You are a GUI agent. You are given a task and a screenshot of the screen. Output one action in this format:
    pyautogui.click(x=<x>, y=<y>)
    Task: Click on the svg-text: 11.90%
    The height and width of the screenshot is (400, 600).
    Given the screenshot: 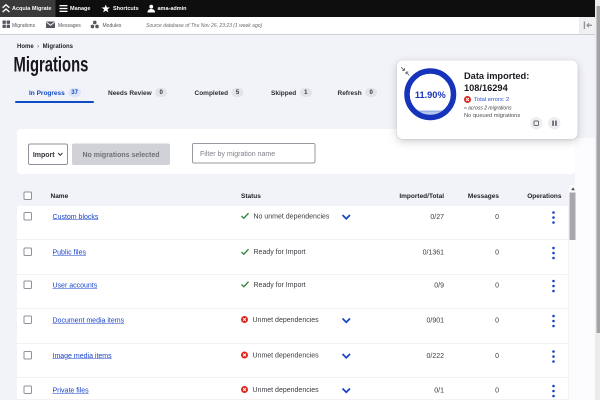 What is the action you would take?
    pyautogui.click(x=430, y=95)
    